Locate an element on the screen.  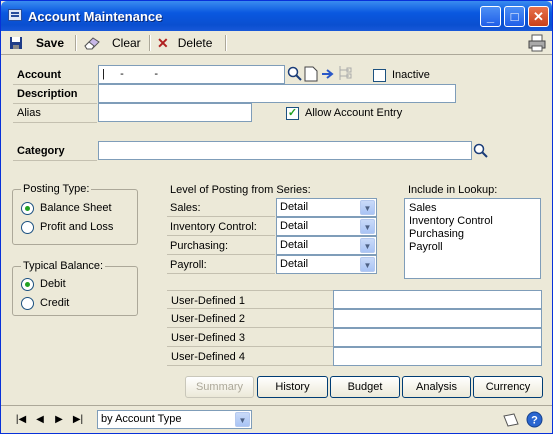
category-label: Category is located at coordinates (41, 151).